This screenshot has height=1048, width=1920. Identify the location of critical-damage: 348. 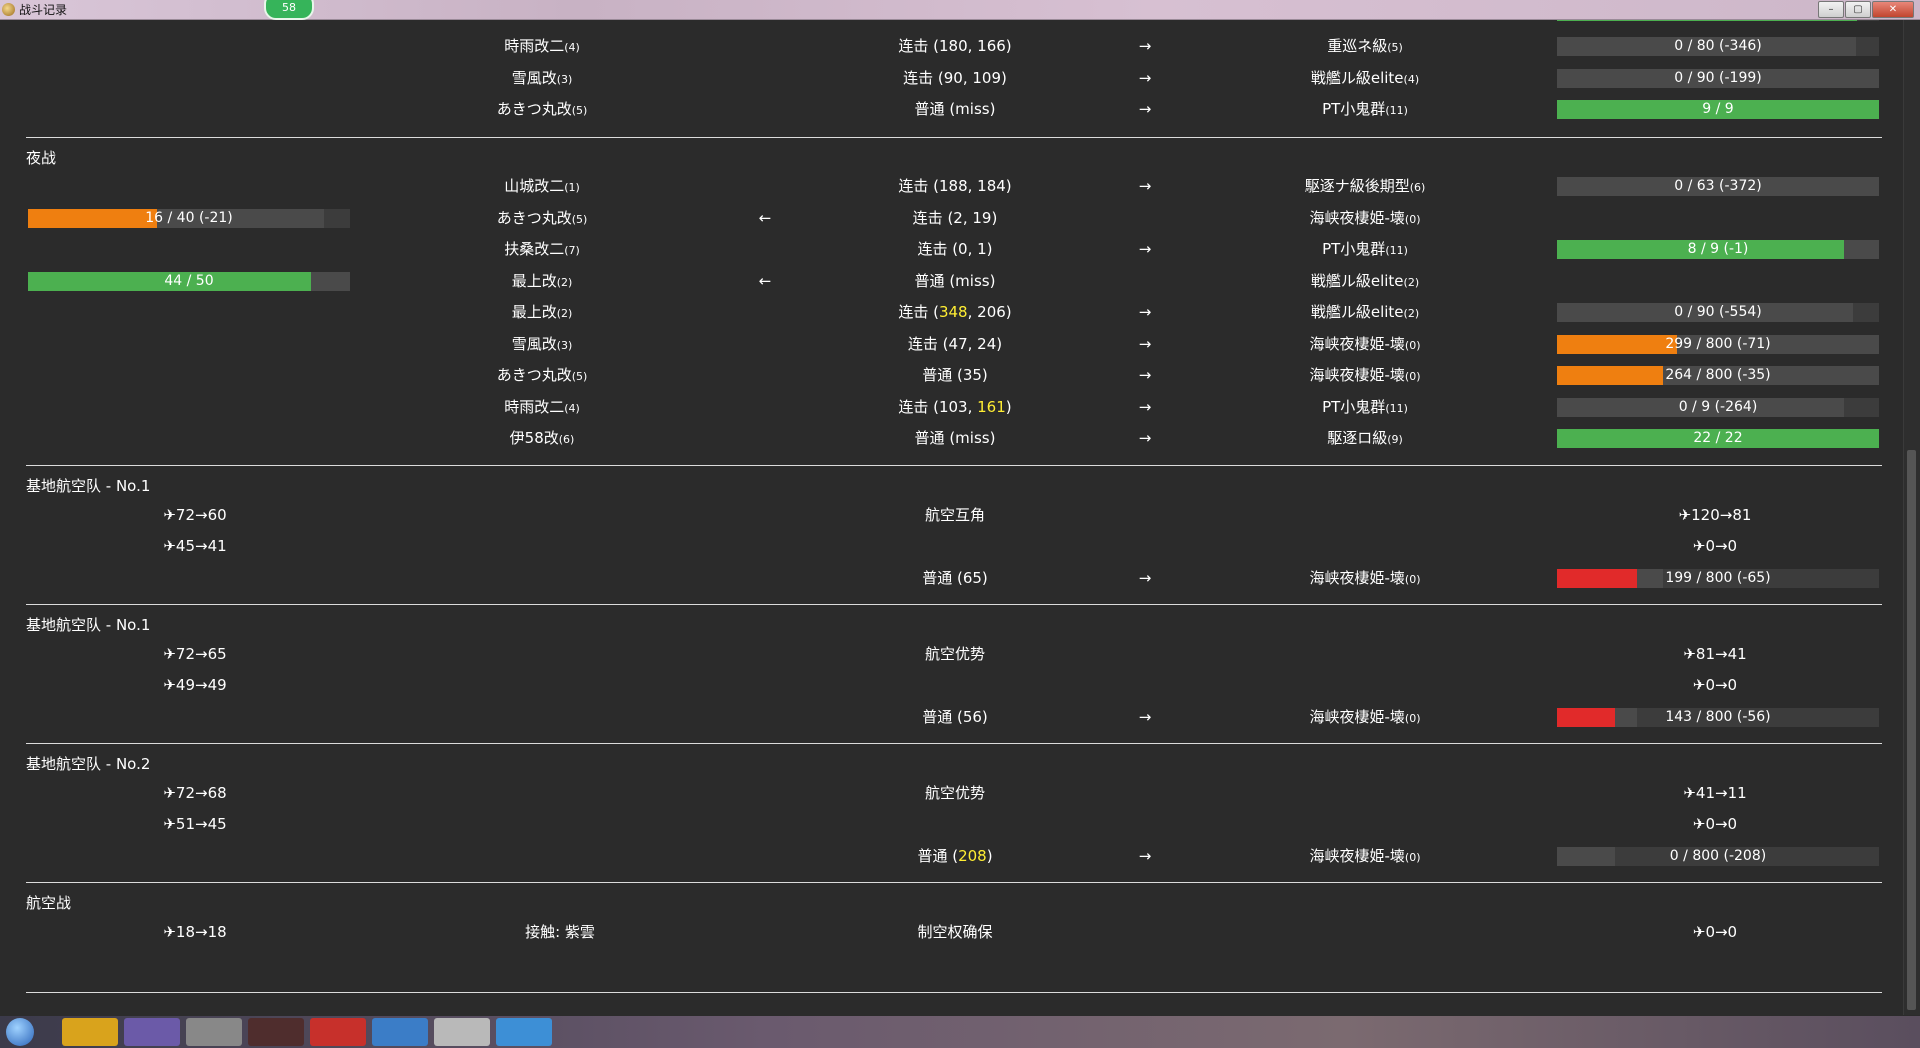
(953, 312).